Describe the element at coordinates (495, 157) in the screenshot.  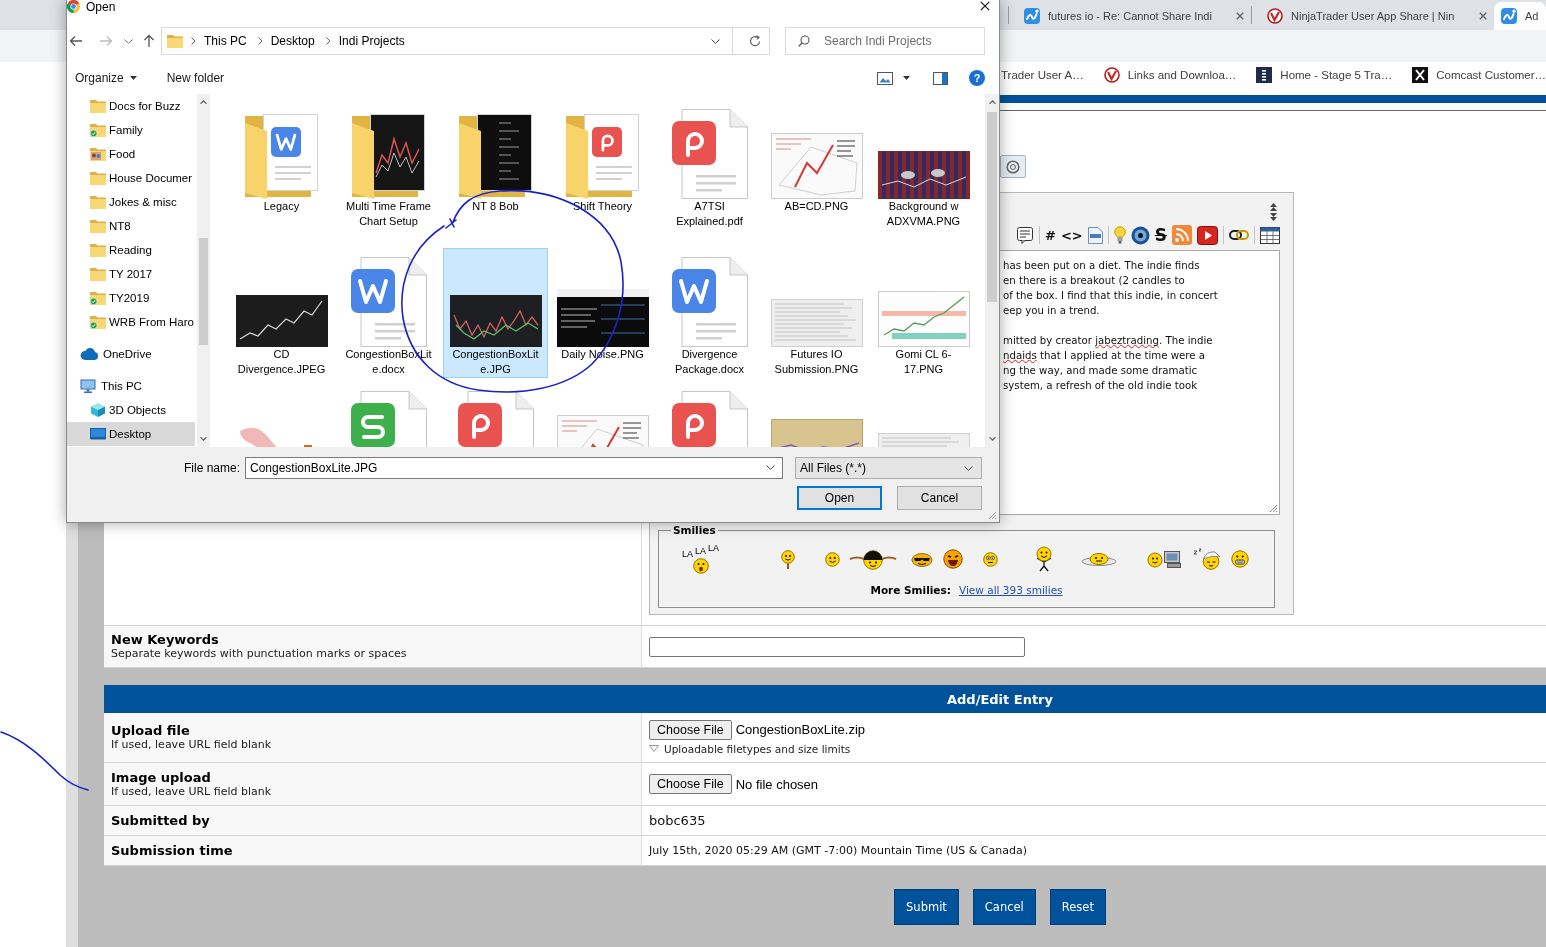
I see `file-item: NT 8 Bob` at that location.